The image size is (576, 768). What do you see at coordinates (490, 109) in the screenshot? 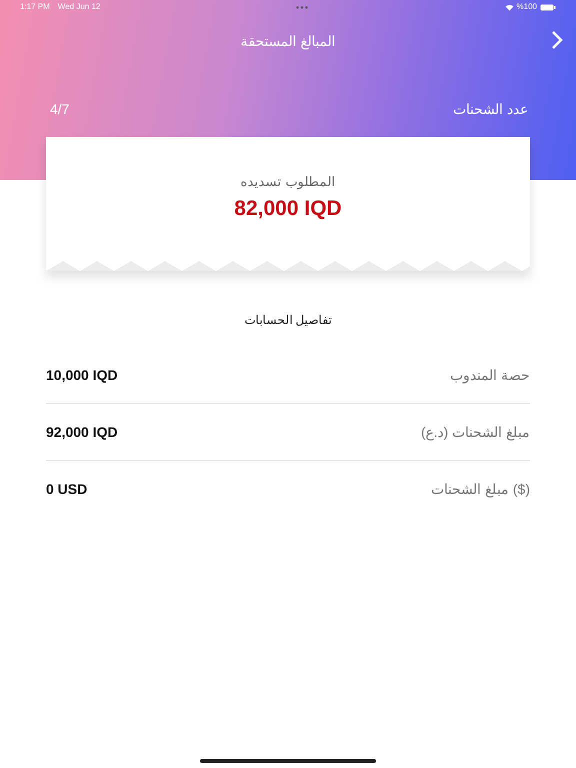
I see `shipment-count-label: عدد الشحنات` at bounding box center [490, 109].